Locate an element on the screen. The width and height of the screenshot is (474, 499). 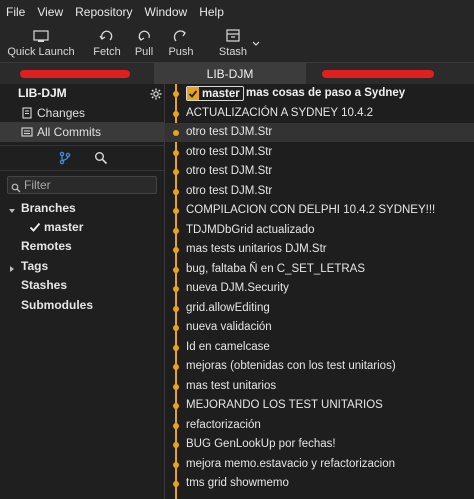
expanded-arrow-icon is located at coordinates (12, 208).